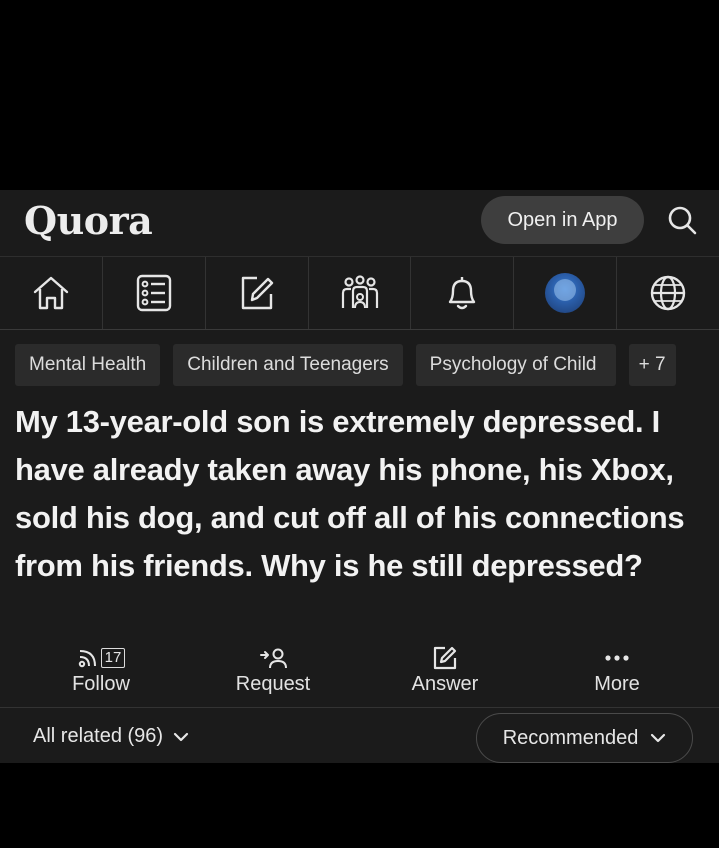 The width and height of the screenshot is (719, 848). I want to click on all-related-label: All related (96), so click(98, 736).